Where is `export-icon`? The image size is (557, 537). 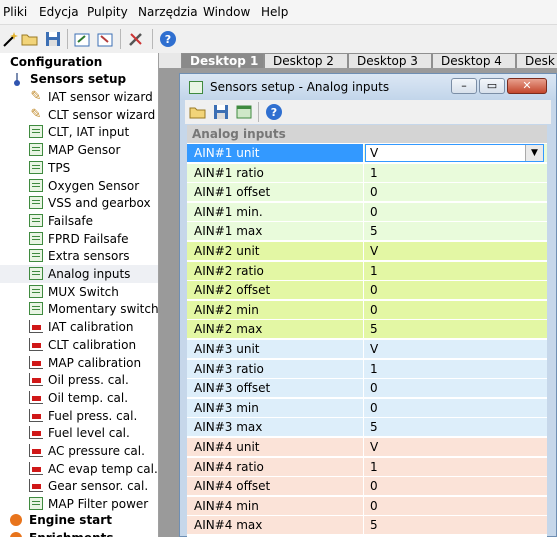 export-icon is located at coordinates (105, 39).